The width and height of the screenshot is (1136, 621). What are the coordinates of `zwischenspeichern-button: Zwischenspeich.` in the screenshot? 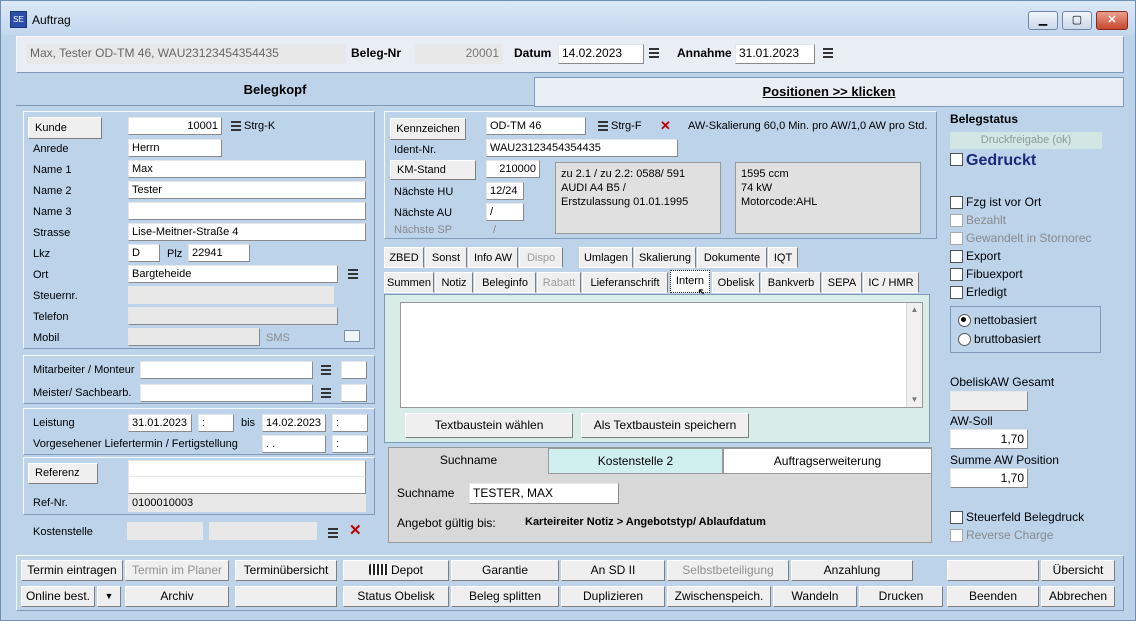 It's located at (719, 596).